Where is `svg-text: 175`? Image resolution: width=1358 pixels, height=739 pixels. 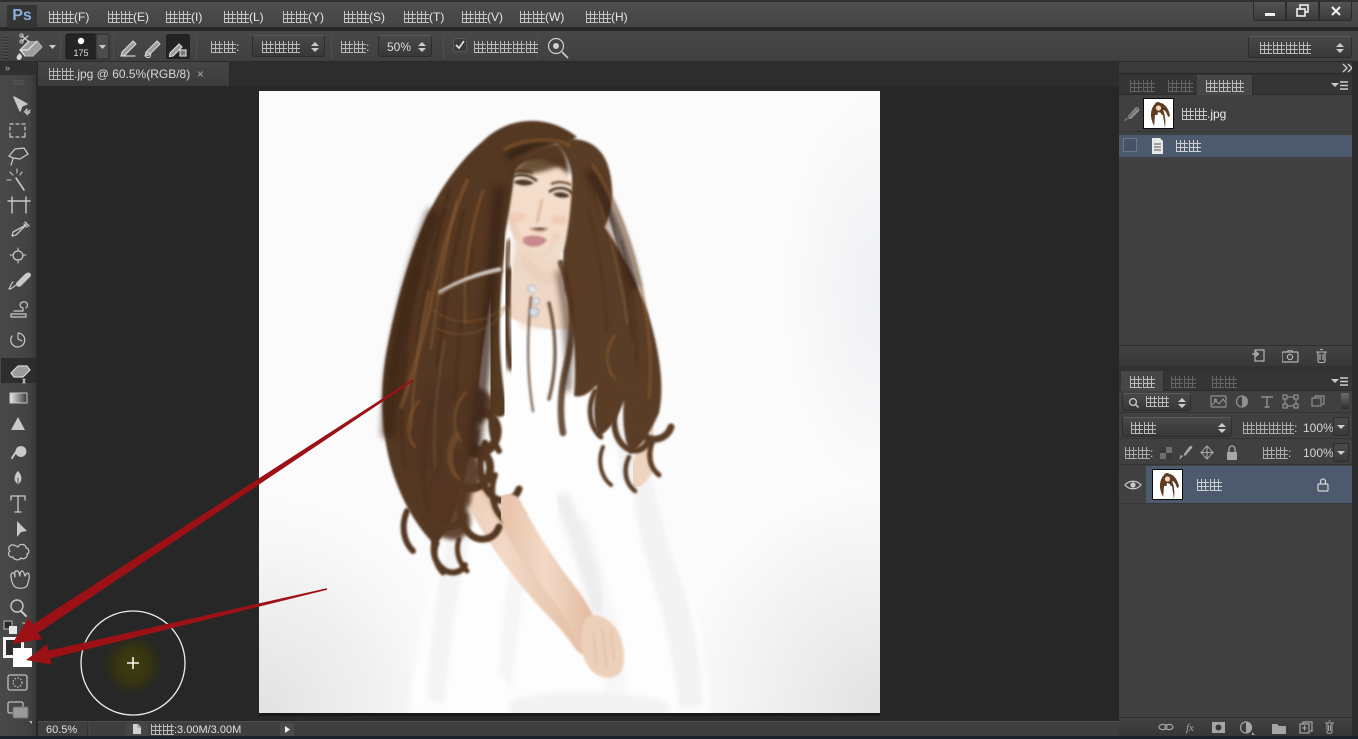 svg-text: 175 is located at coordinates (80, 53).